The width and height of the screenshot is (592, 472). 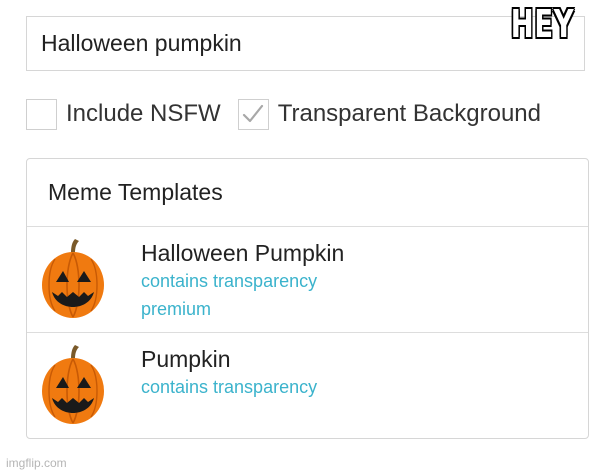 I want to click on panel-title: Meme Templates, so click(x=307, y=193).